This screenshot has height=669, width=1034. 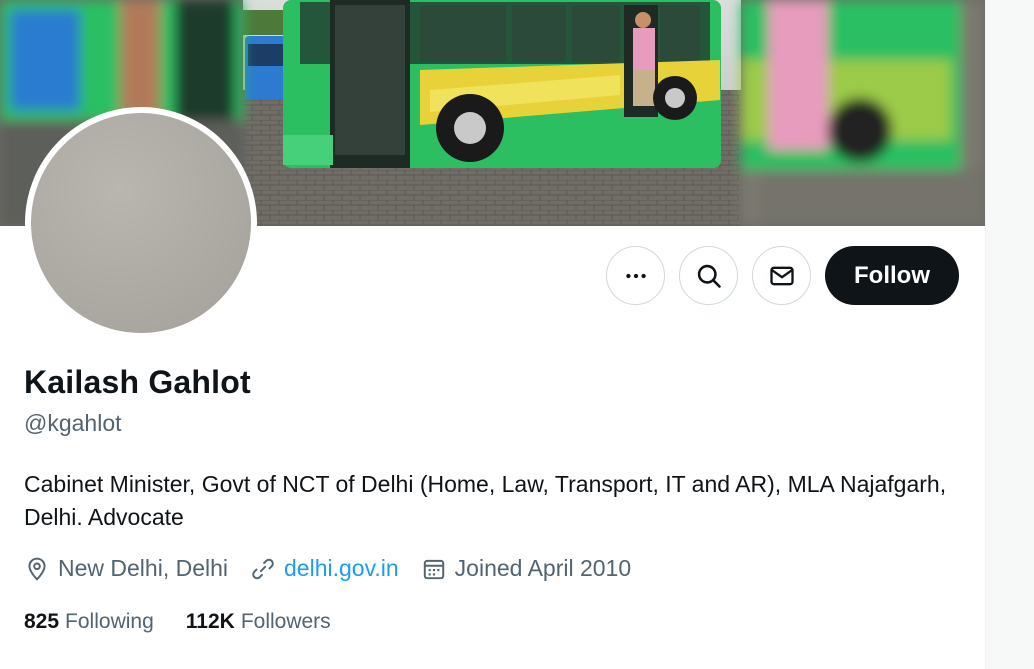 I want to click on location-pin-icon, so click(x=37, y=569).